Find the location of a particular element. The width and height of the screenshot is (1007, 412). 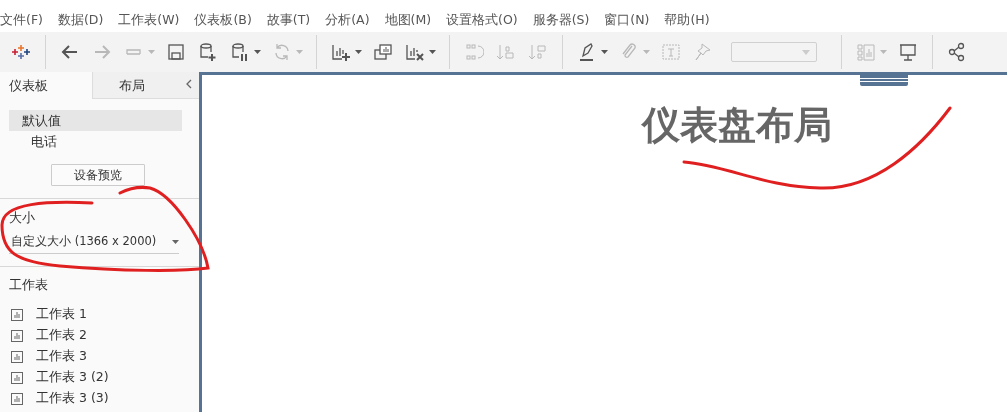

menu-item: 设置格式(O) is located at coordinates (482, 20).